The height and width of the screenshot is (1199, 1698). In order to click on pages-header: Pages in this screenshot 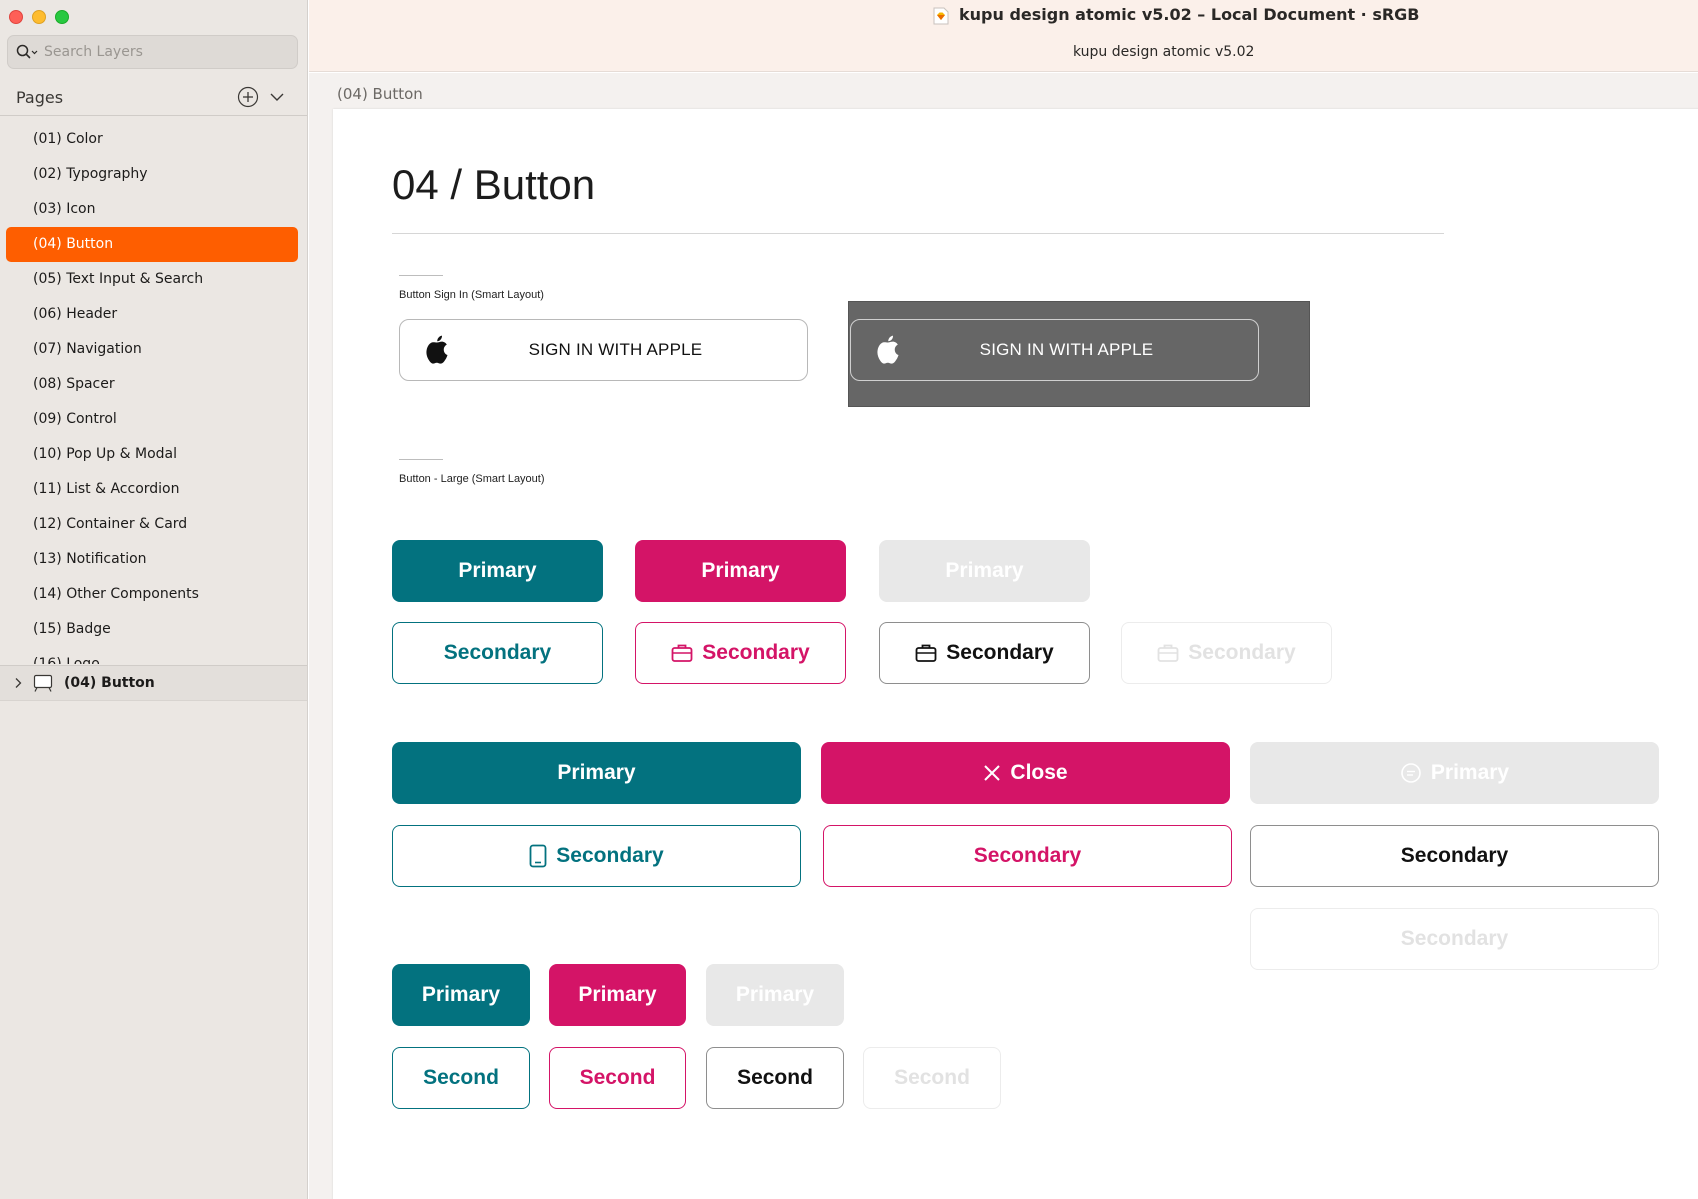, I will do `click(153, 99)`.